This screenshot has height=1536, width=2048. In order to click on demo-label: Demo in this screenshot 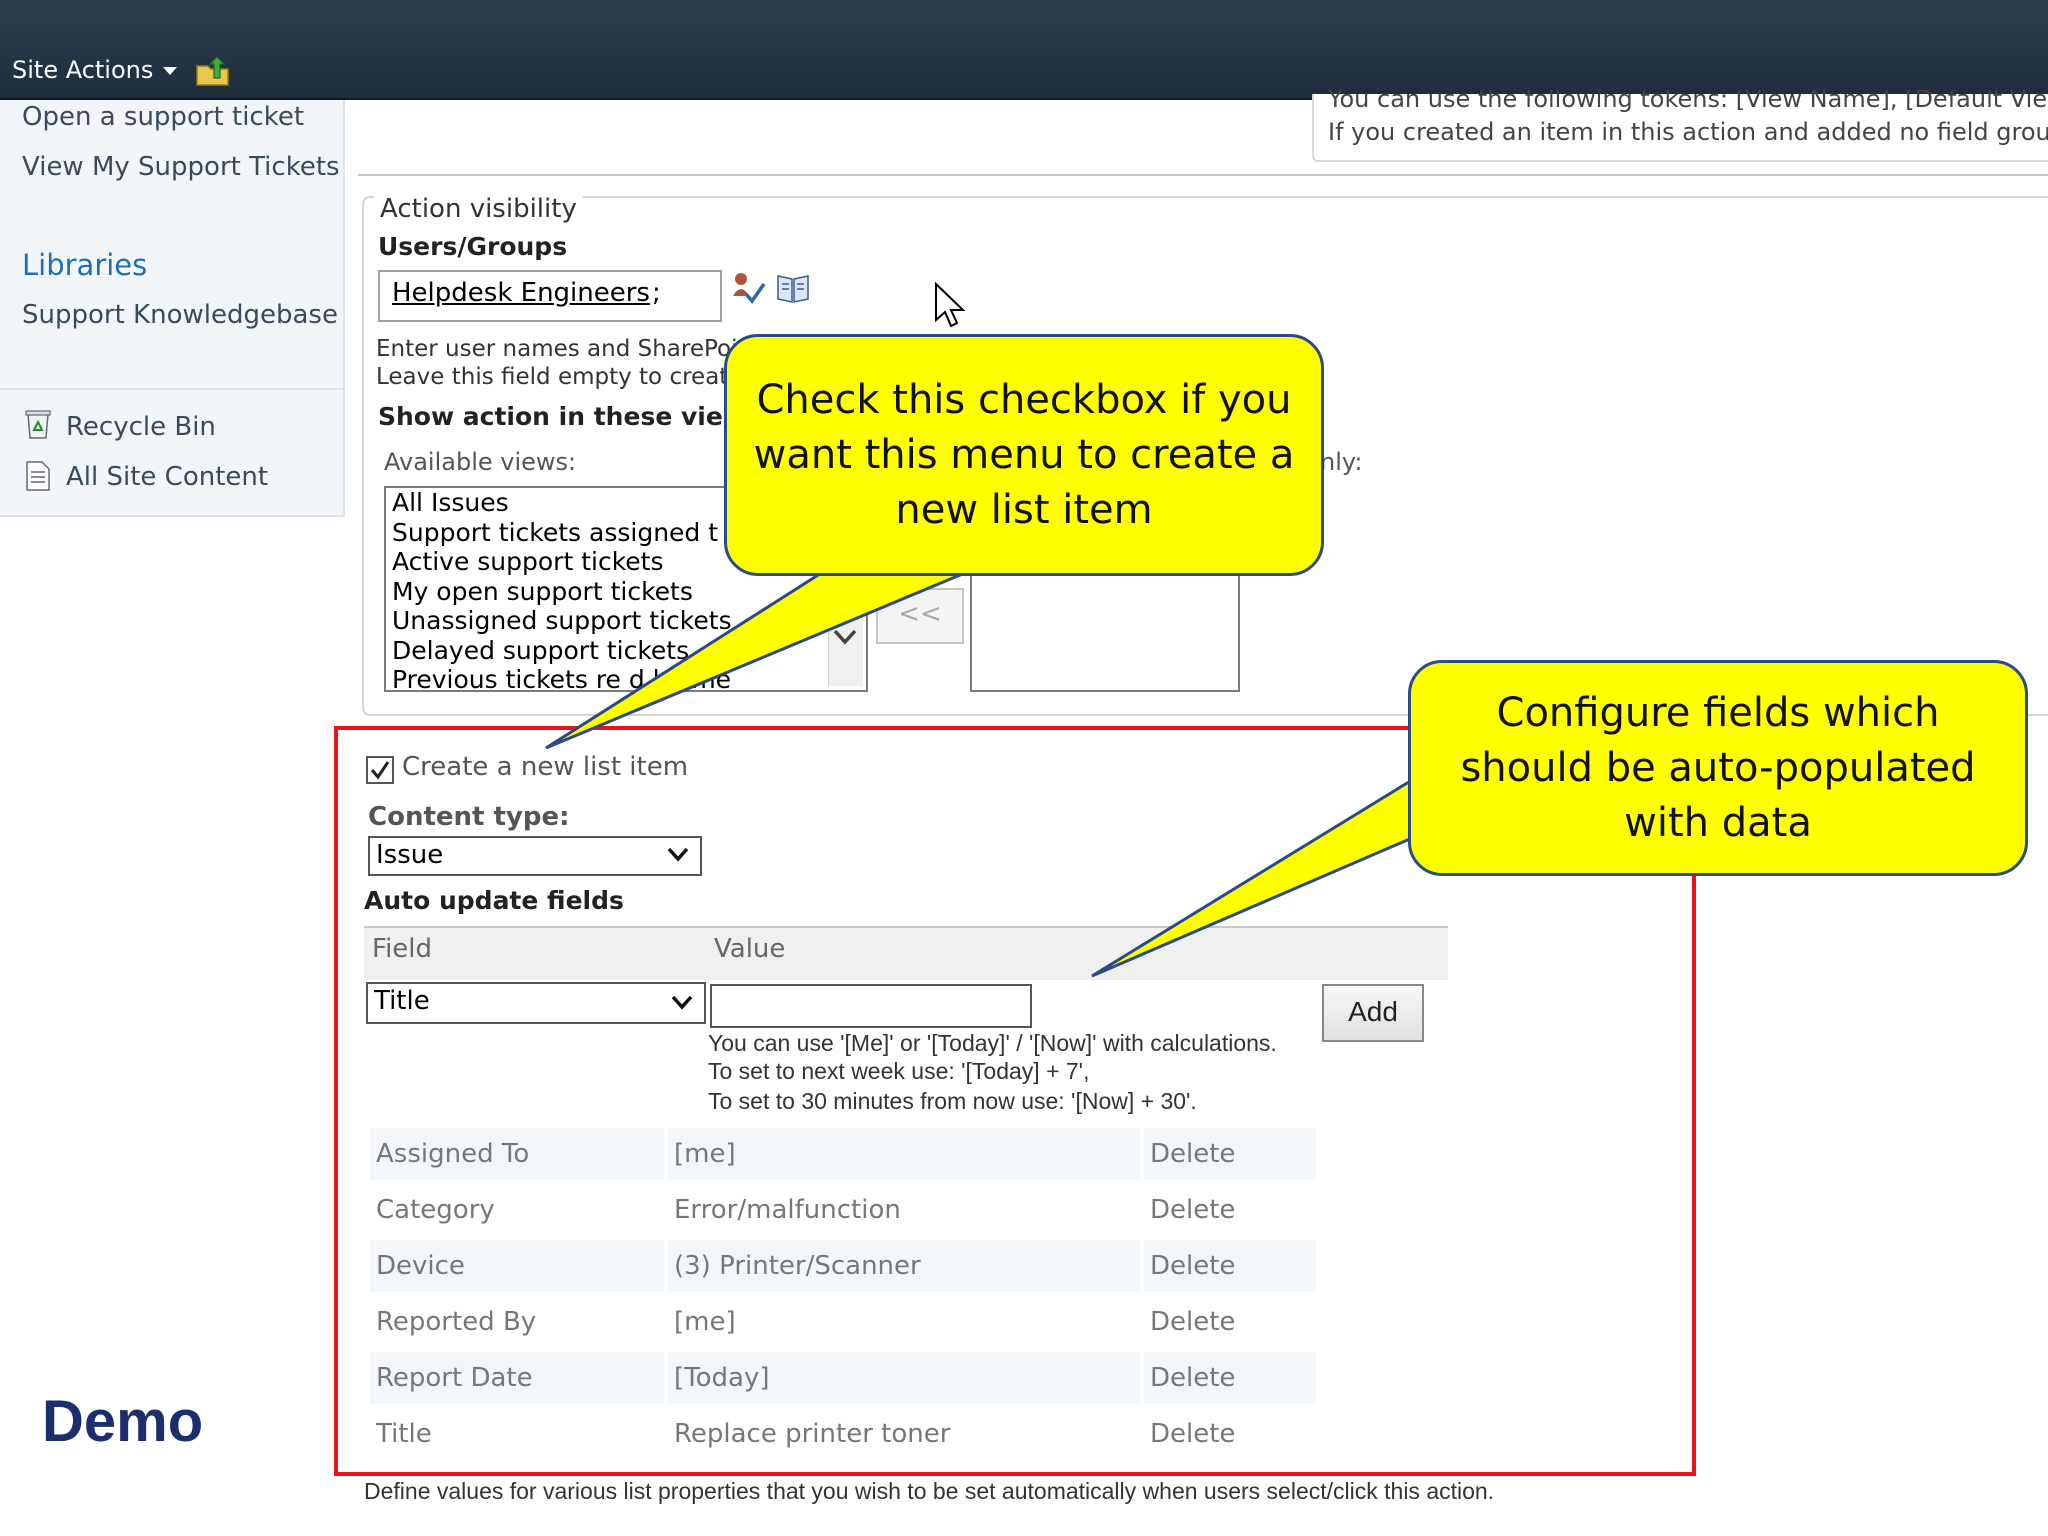, I will do `click(123, 1421)`.